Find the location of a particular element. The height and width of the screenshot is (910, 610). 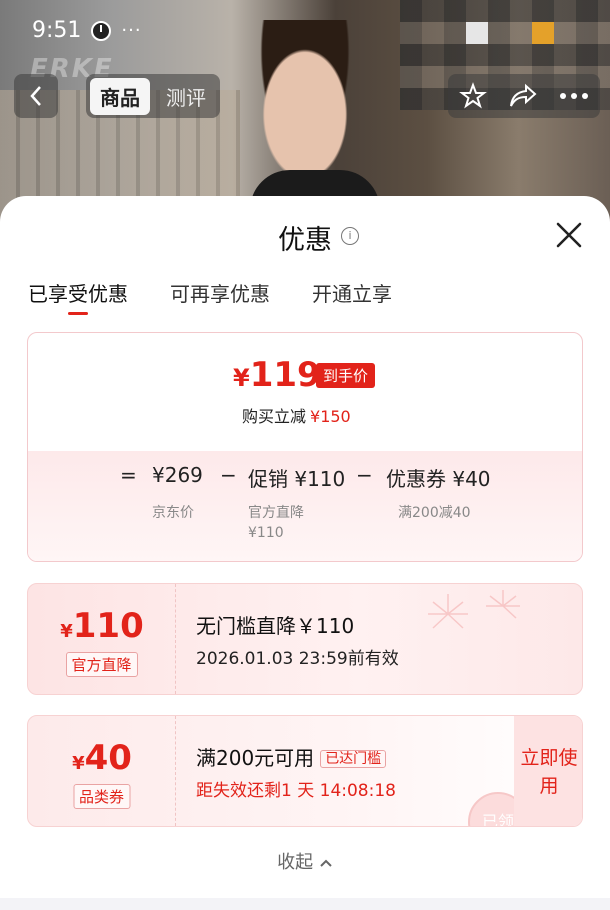

status-more: ··· is located at coordinates (131, 30).